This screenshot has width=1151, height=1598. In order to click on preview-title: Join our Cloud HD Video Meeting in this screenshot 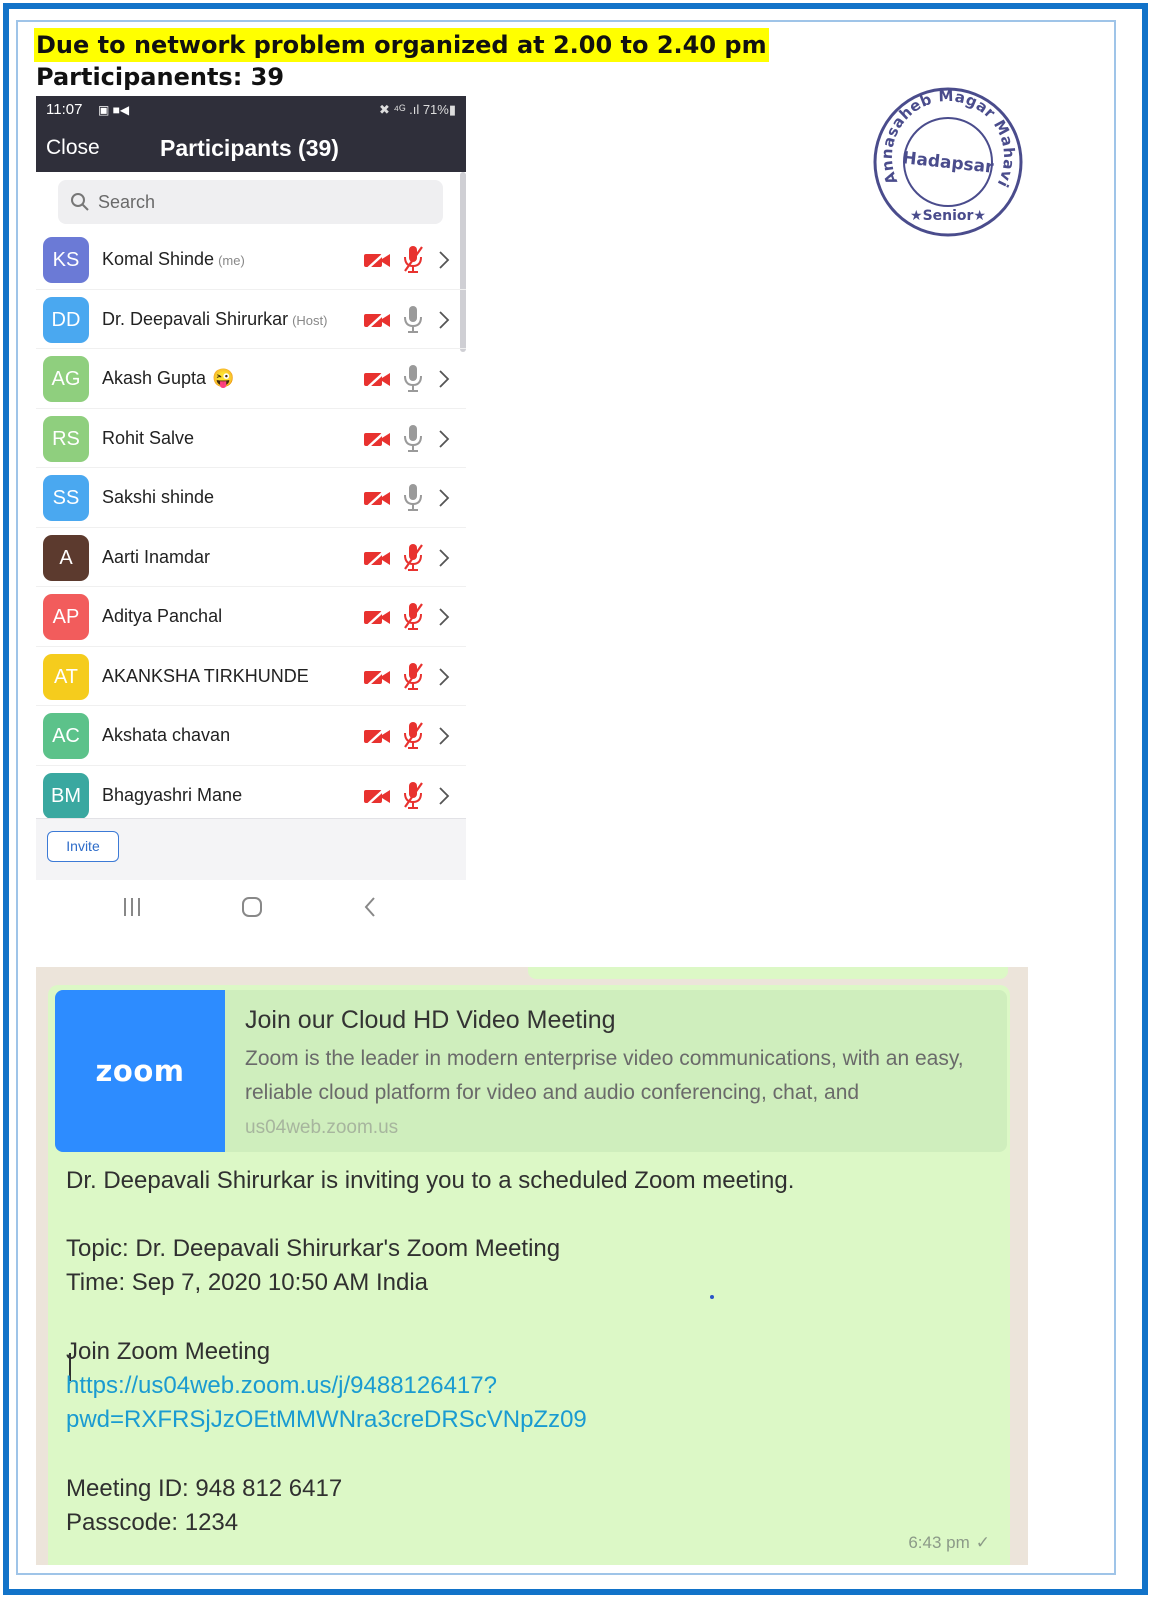, I will do `click(430, 1020)`.